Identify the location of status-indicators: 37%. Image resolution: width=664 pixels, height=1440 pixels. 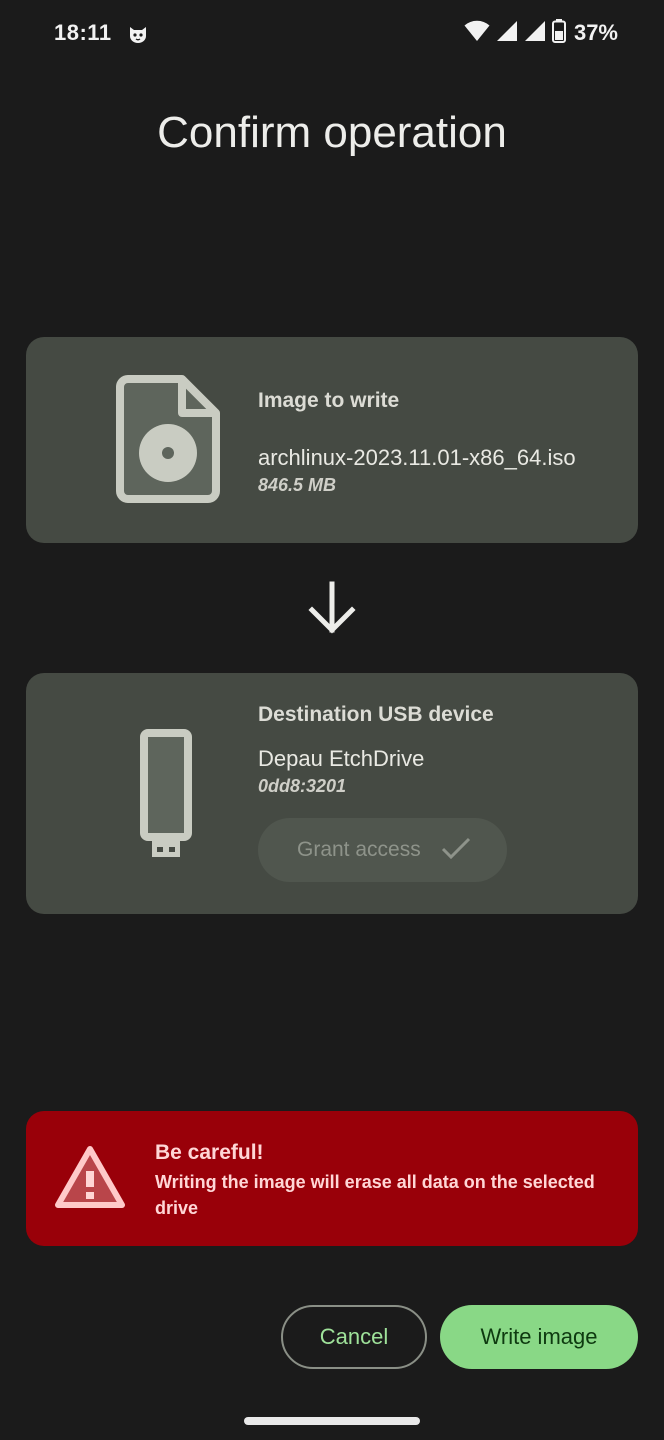
(541, 33).